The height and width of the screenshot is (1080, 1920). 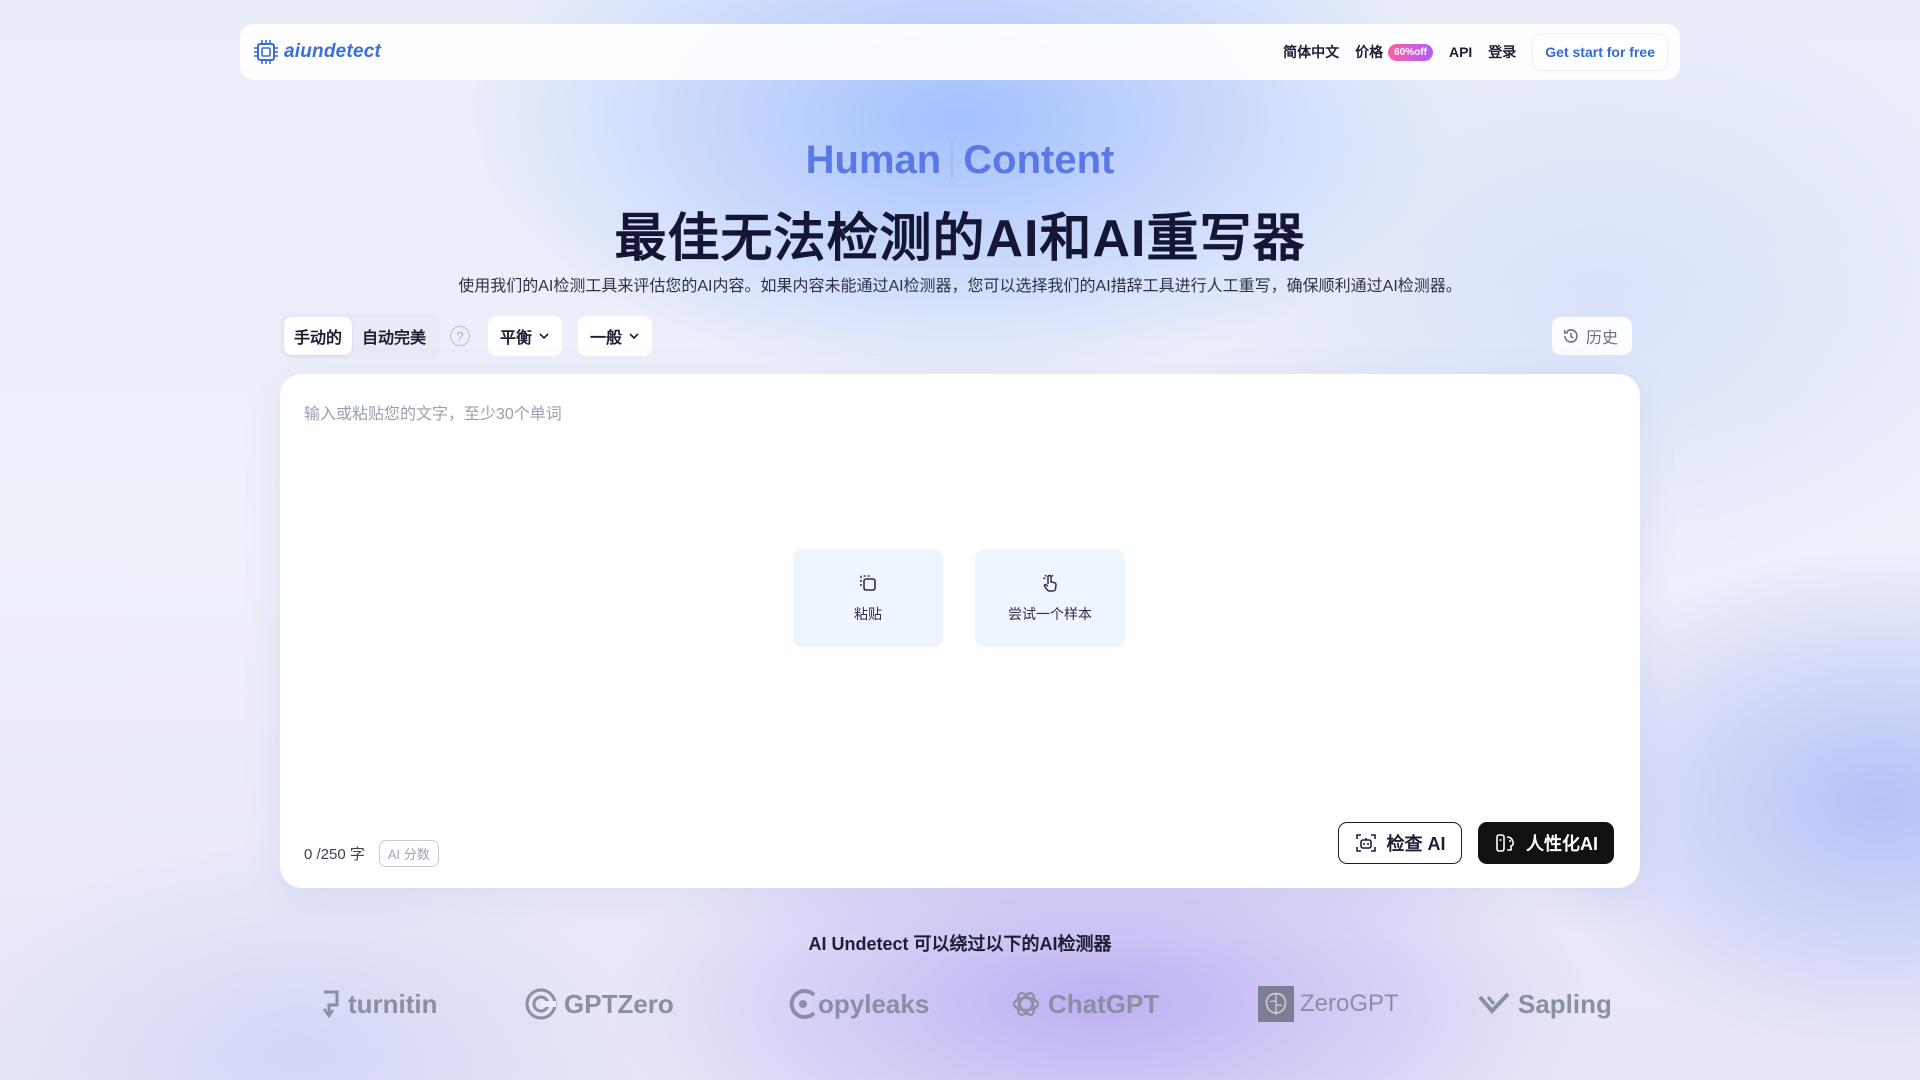 What do you see at coordinates (1475, 52) in the screenshot?
I see `nav-links: 简体中文 价格 60%off API 登录 Get start for free` at bounding box center [1475, 52].